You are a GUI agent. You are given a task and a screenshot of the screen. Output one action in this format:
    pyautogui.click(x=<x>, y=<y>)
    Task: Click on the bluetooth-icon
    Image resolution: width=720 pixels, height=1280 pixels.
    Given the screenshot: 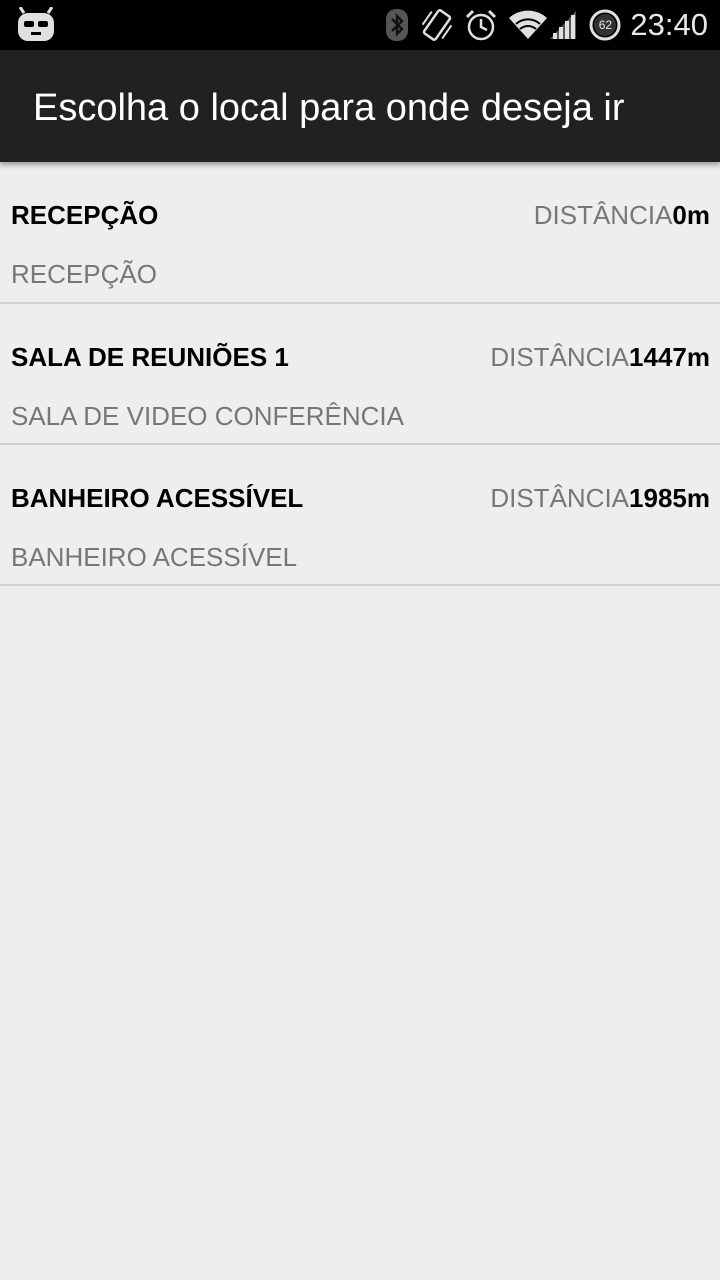 What is the action you would take?
    pyautogui.click(x=397, y=25)
    